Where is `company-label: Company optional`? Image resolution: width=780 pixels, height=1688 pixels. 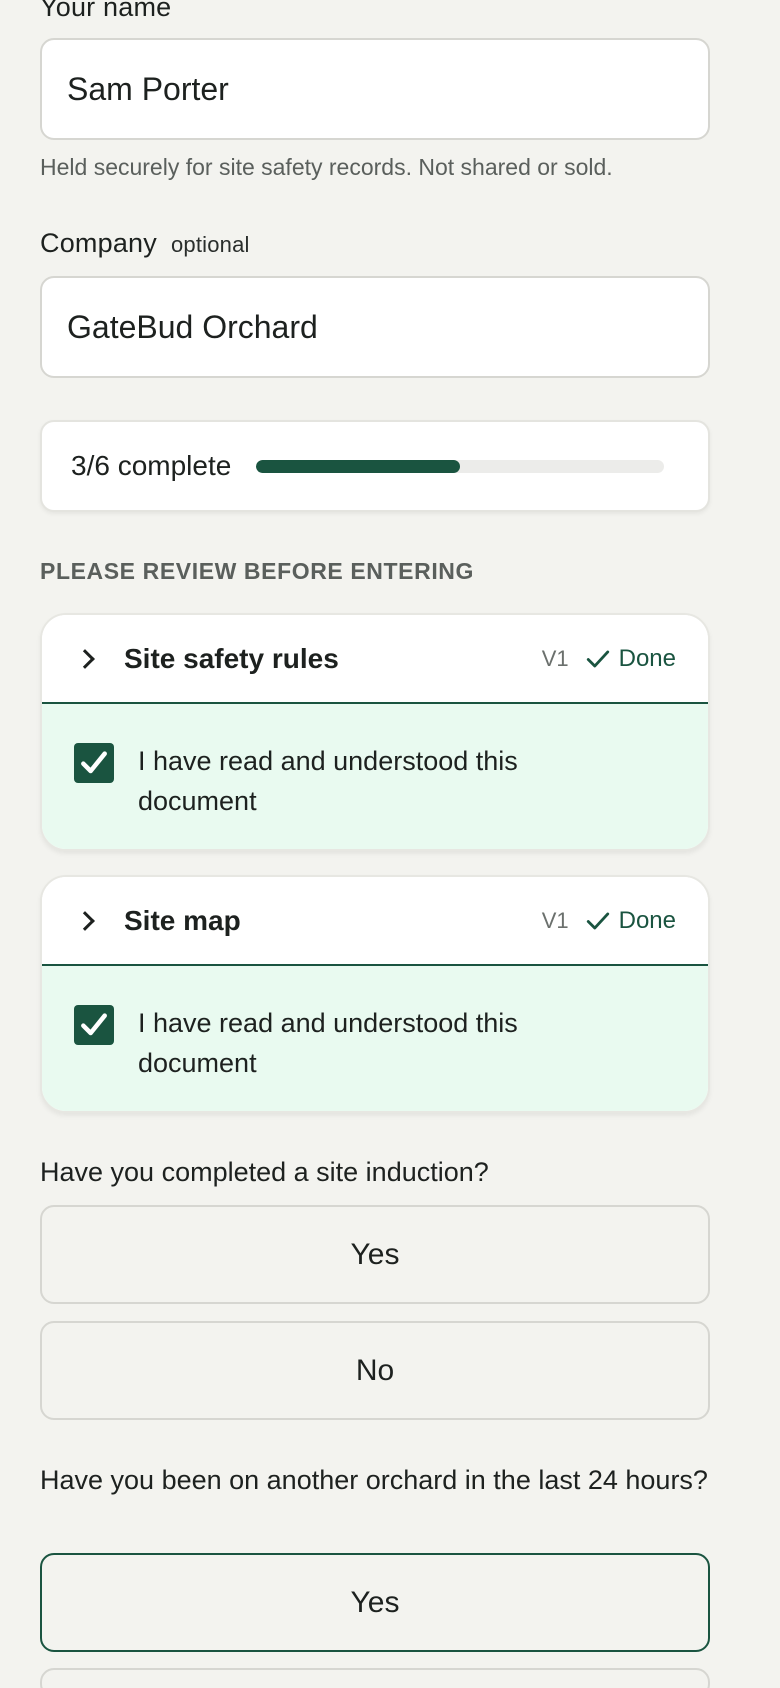 company-label: Company optional is located at coordinates (145, 243).